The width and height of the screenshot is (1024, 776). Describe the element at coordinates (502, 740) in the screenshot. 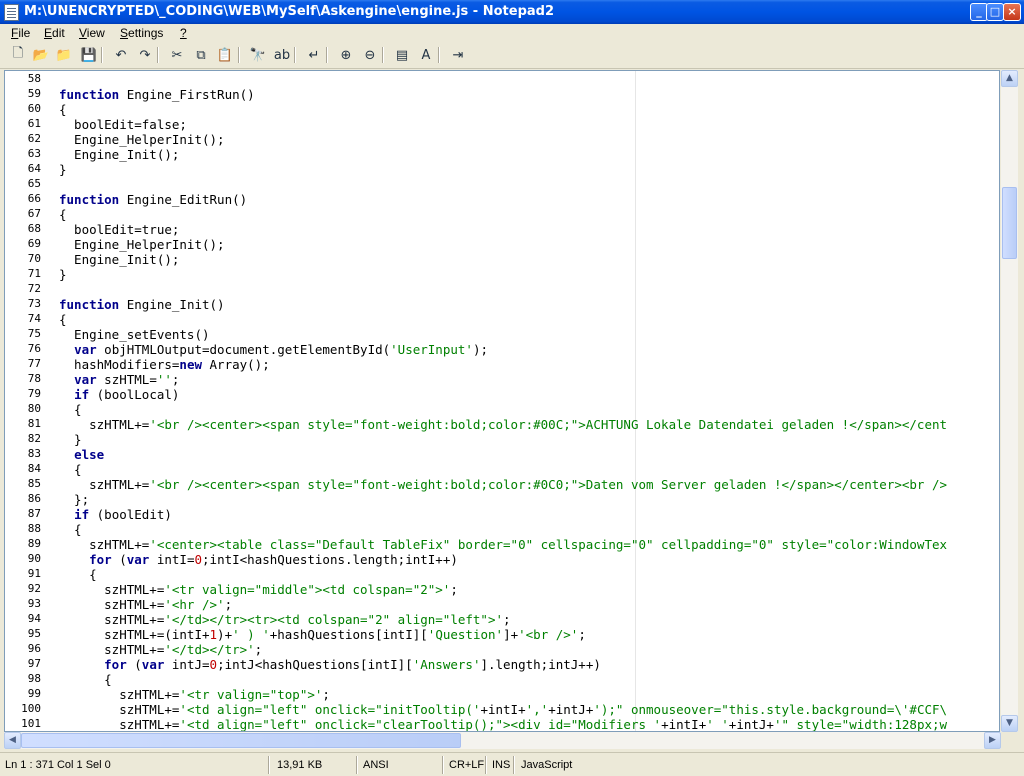

I see `horizontal-scrollbar: ◀ ▶` at that location.